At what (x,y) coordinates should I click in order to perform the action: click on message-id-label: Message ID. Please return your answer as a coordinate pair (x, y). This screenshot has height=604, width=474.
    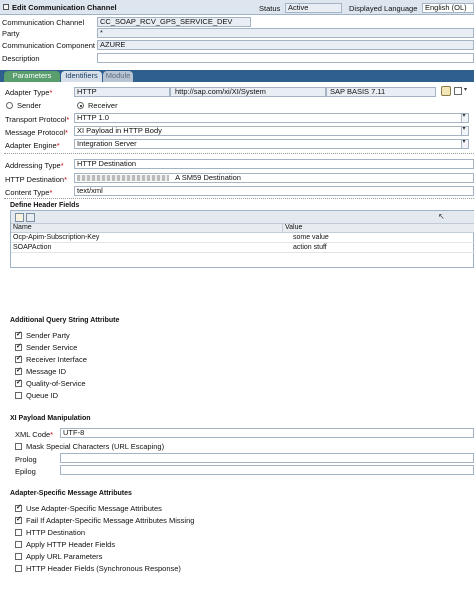
    Looking at the image, I should click on (46, 371).